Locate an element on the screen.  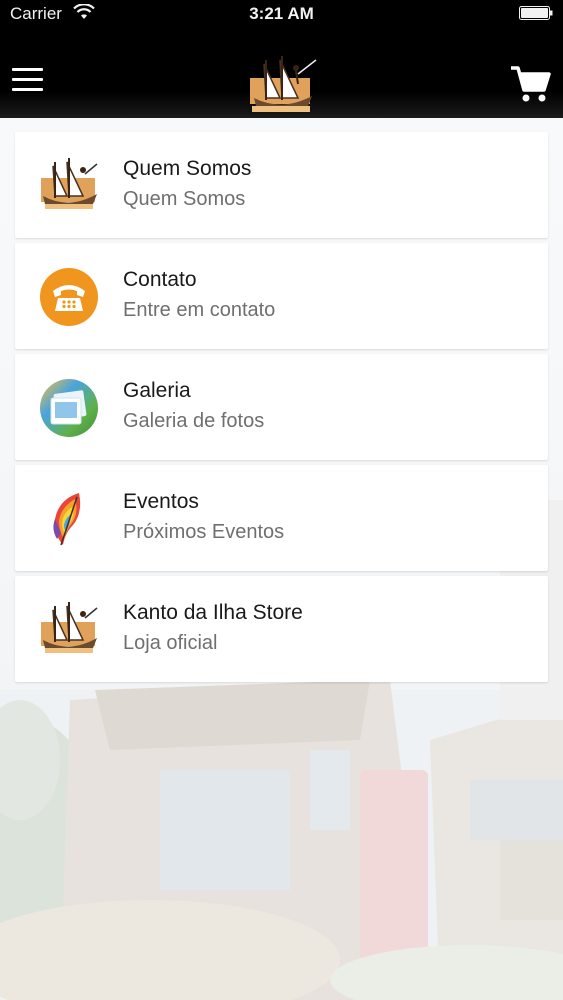
ship-logo is located at coordinates (282, 85).